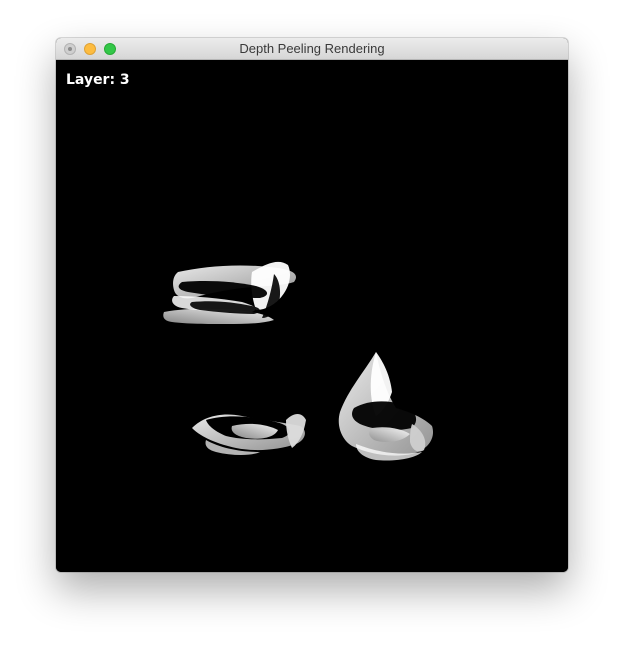 The image size is (624, 646). What do you see at coordinates (298, 361) in the screenshot?
I see `depth-peeled-render` at bounding box center [298, 361].